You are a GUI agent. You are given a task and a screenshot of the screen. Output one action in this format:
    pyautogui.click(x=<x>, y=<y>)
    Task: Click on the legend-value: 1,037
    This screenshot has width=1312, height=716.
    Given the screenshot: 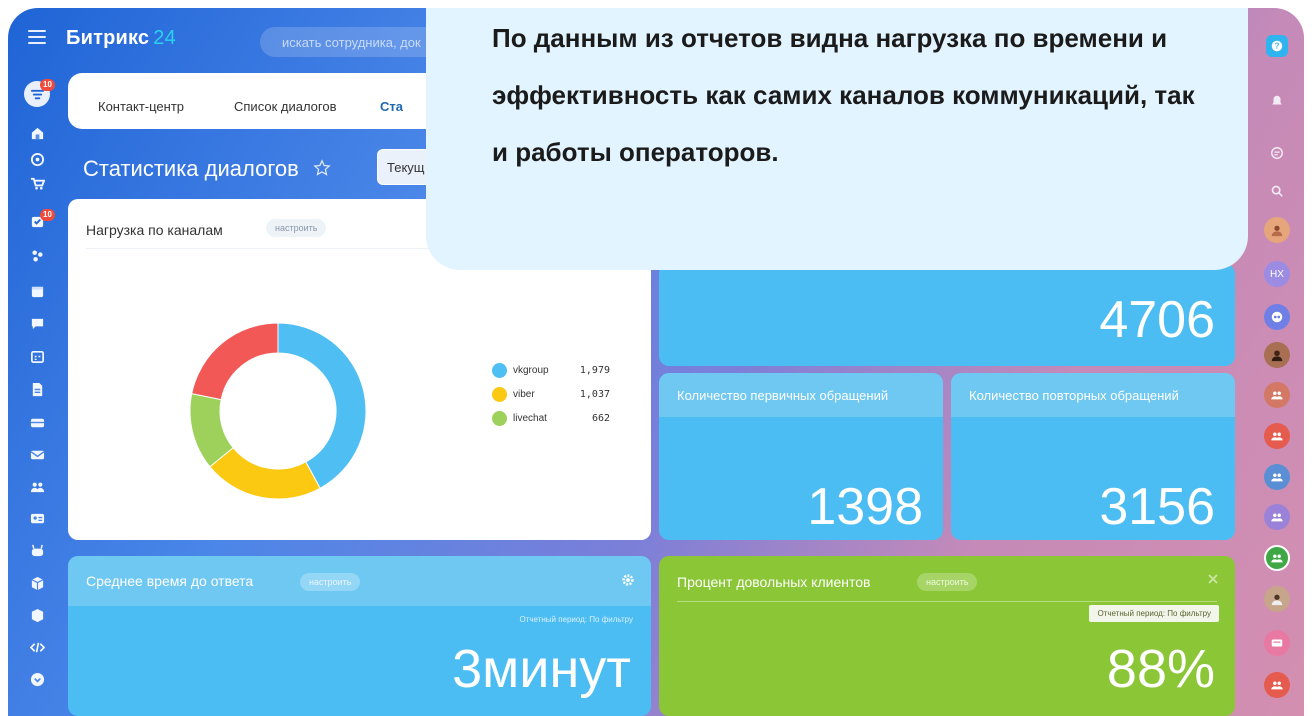 What is the action you would take?
    pyautogui.click(x=594, y=394)
    